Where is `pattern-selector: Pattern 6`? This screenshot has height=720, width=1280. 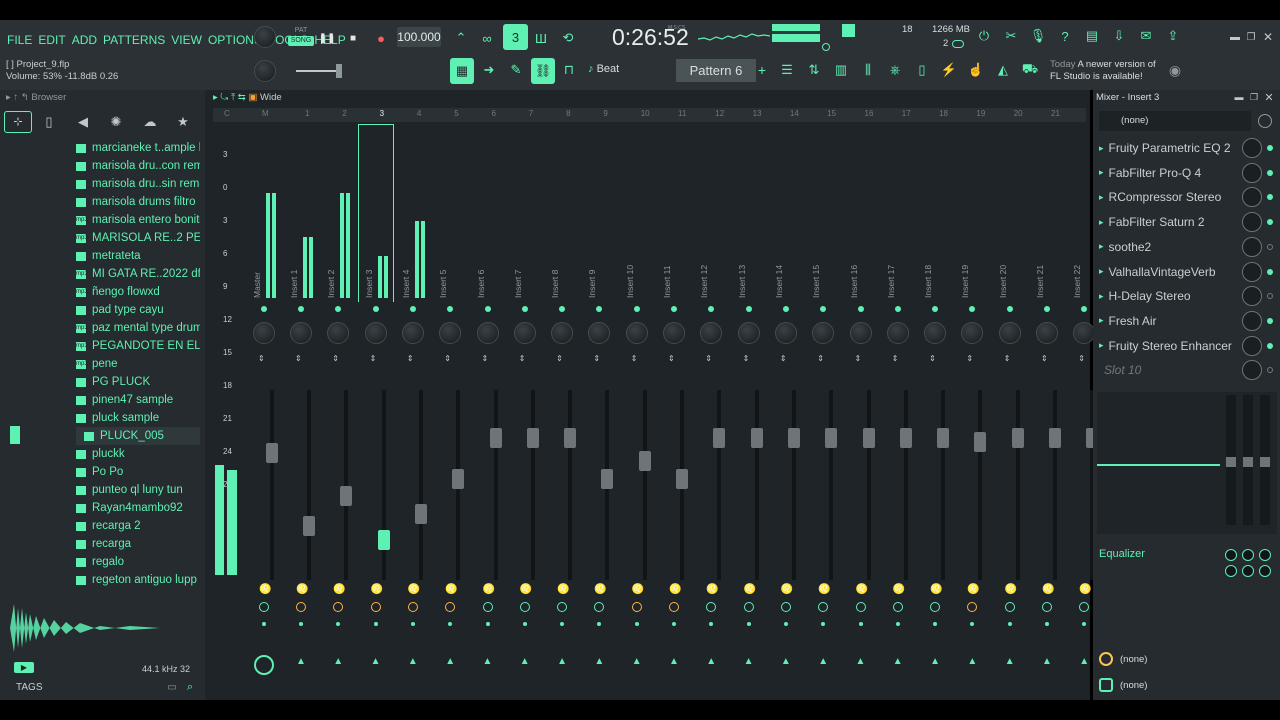
pattern-selector: Pattern 6 is located at coordinates (716, 70).